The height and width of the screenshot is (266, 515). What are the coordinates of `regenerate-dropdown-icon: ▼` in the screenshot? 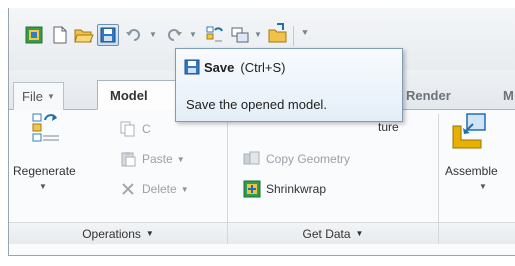 It's located at (43, 186).